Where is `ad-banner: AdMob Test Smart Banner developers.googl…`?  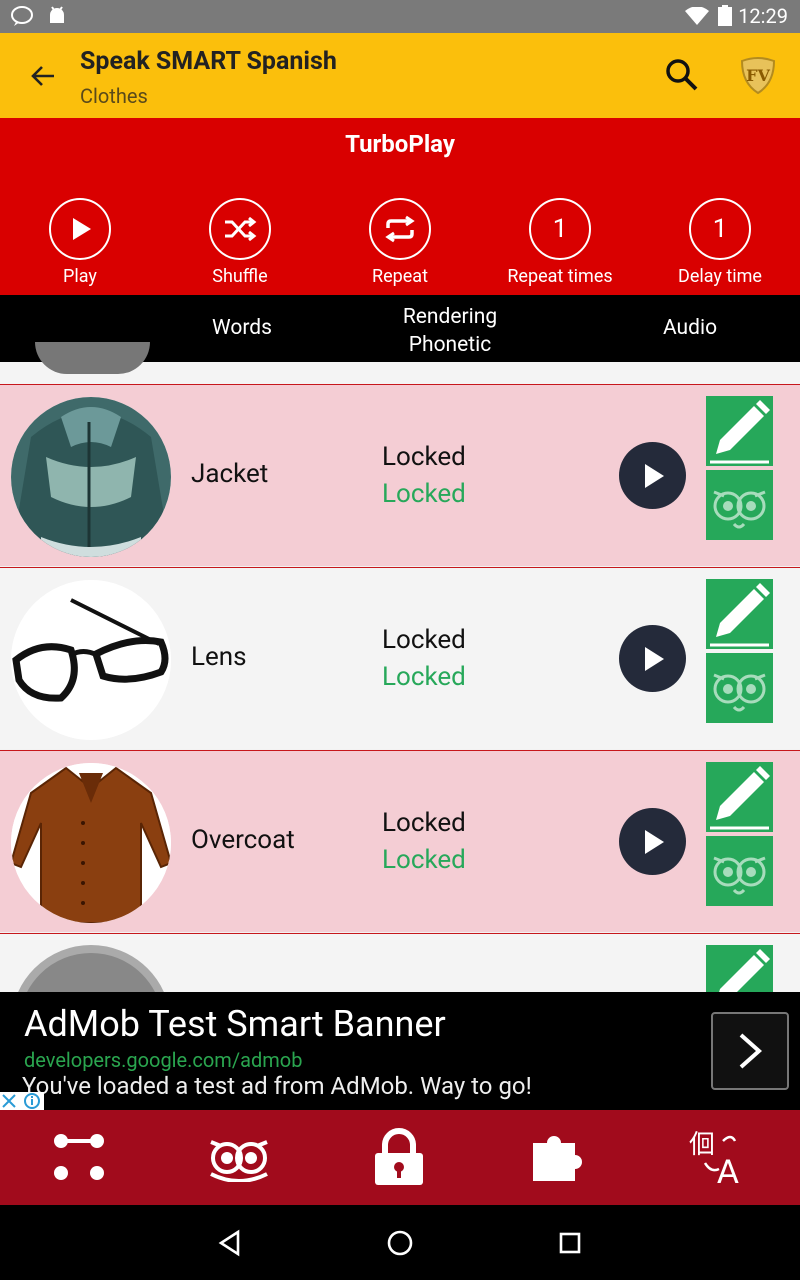 ad-banner: AdMob Test Smart Banner developers.googl… is located at coordinates (400, 1051).